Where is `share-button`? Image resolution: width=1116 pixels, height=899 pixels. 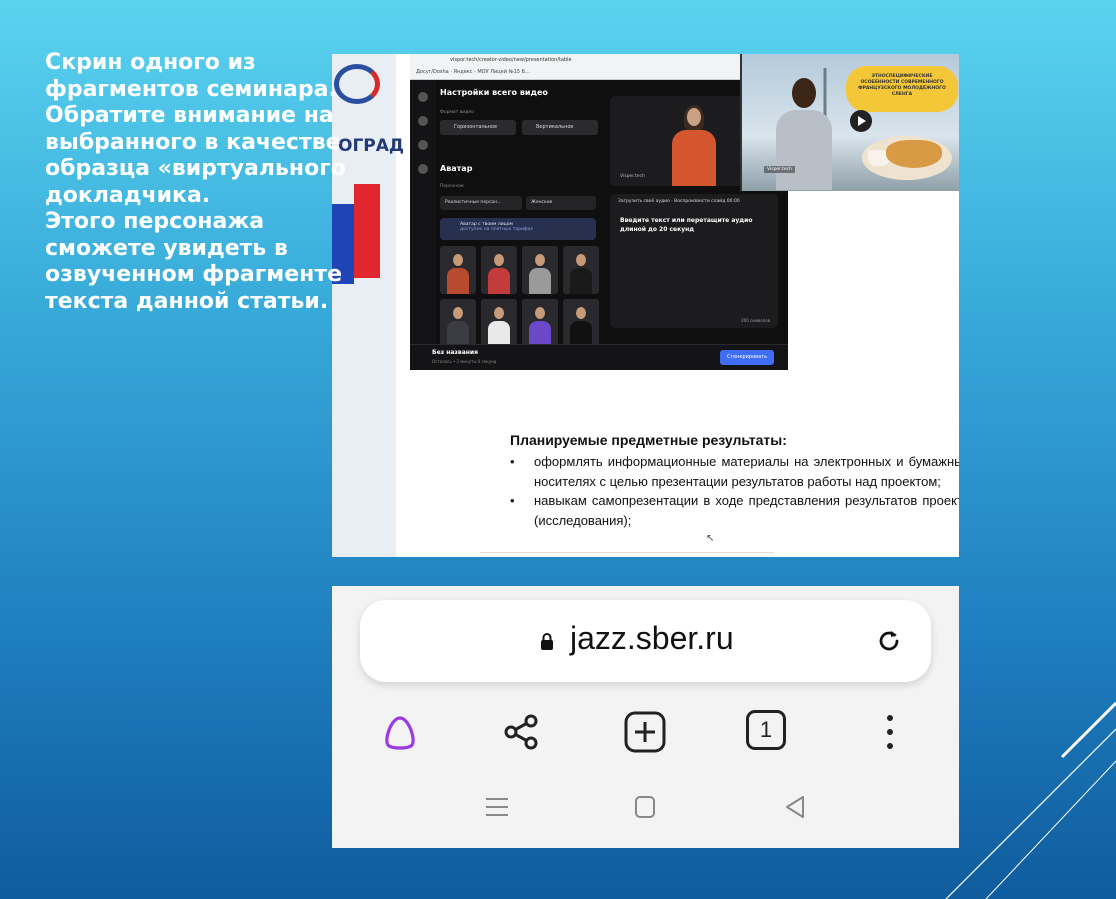
share-button is located at coordinates (522, 732).